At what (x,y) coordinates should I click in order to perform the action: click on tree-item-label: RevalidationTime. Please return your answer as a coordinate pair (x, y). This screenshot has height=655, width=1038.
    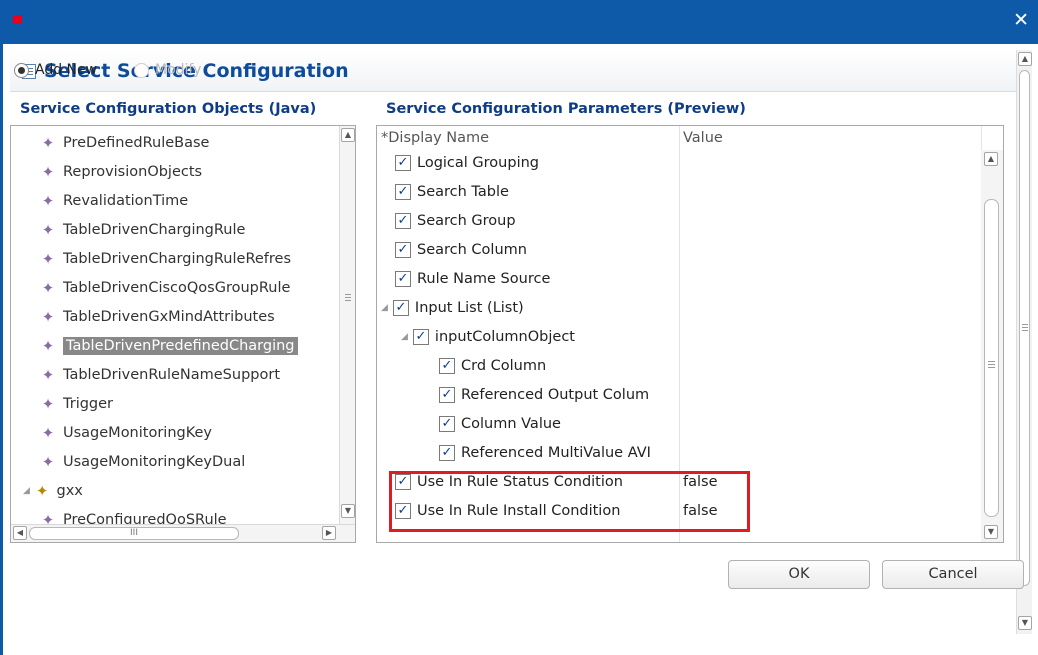
    Looking at the image, I should click on (126, 201).